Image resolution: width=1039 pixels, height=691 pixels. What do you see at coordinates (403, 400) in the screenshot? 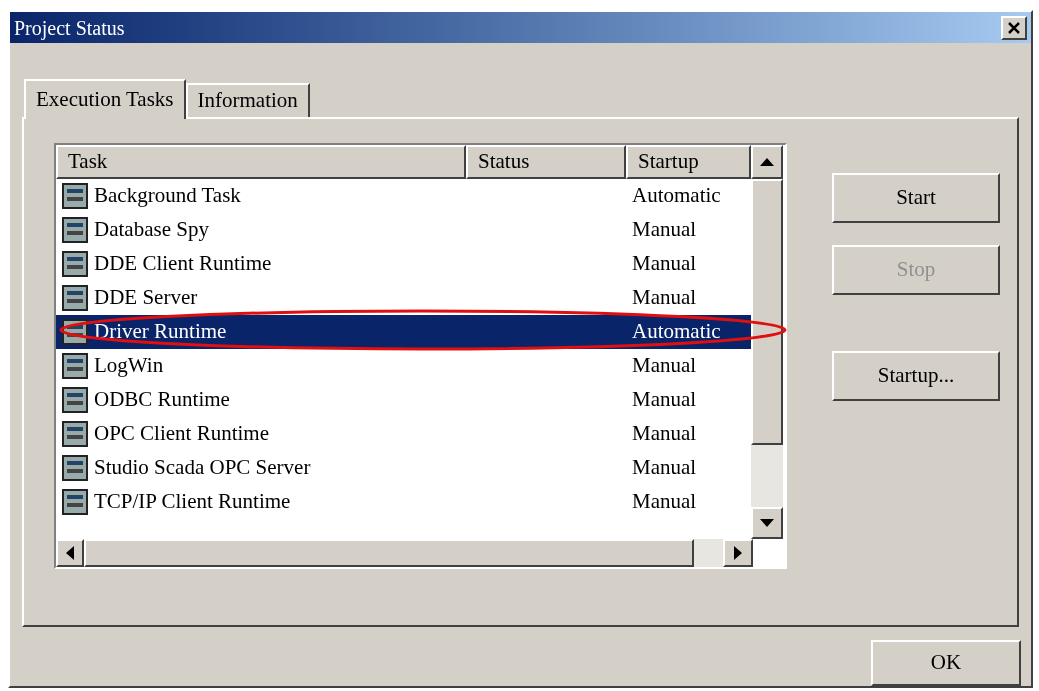
I see `task-row: ODBC Runtime Manual` at bounding box center [403, 400].